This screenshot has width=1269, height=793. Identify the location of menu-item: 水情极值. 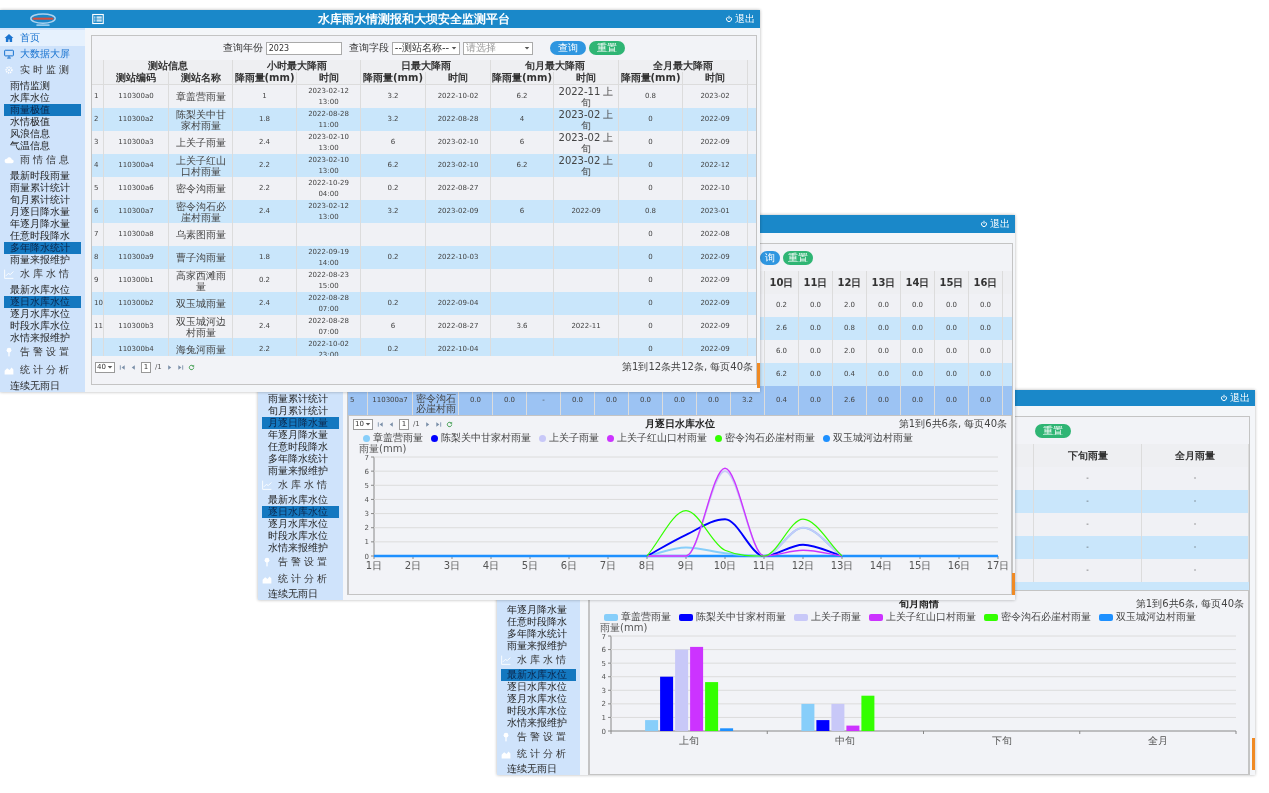
(42, 122).